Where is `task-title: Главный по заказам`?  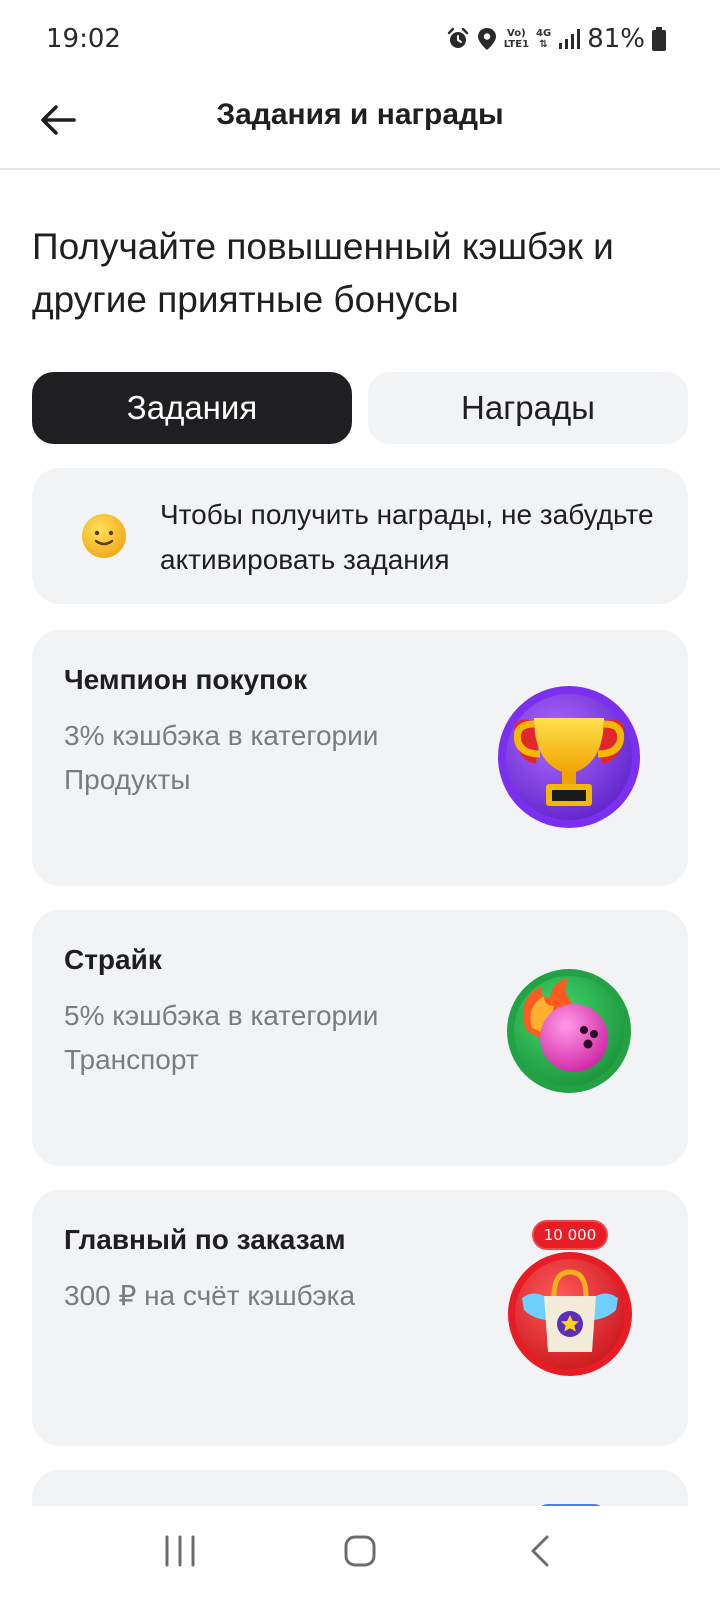
task-title: Главный по заказам is located at coordinates (205, 1239).